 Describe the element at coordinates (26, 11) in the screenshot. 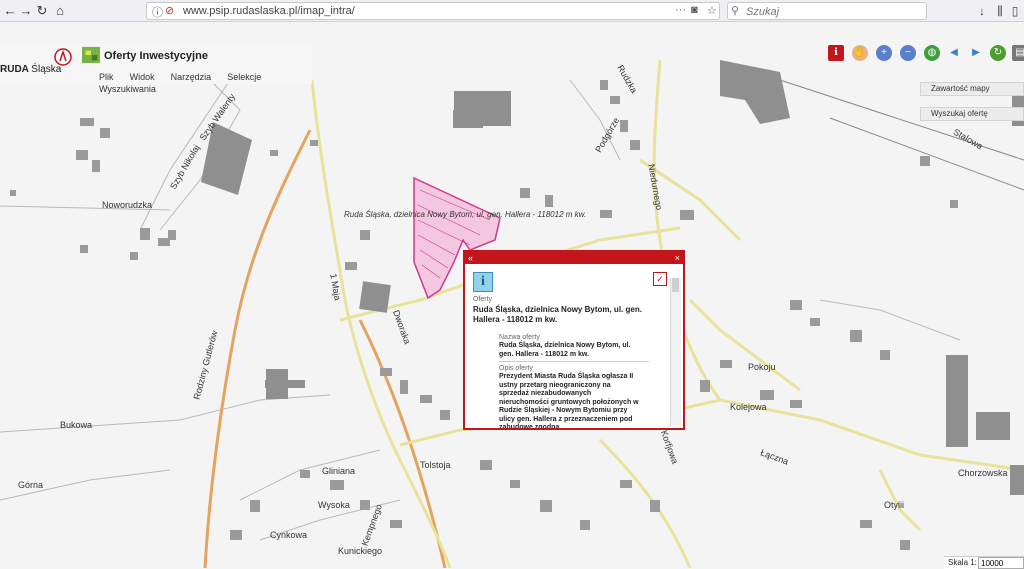

I see `forward-icon: →` at that location.